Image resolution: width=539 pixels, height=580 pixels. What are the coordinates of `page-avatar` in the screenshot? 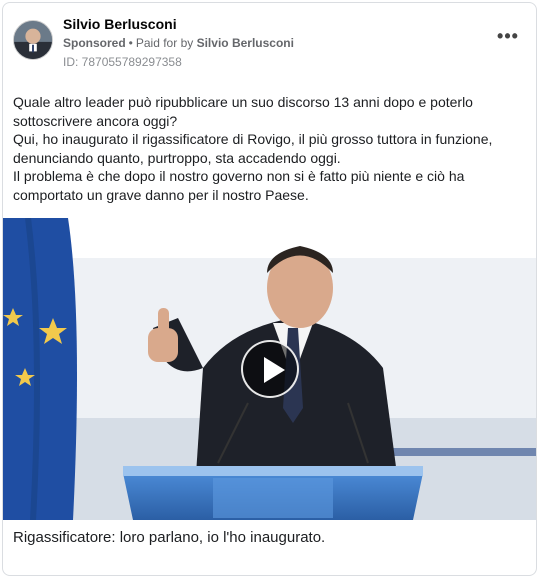 It's located at (33, 40).